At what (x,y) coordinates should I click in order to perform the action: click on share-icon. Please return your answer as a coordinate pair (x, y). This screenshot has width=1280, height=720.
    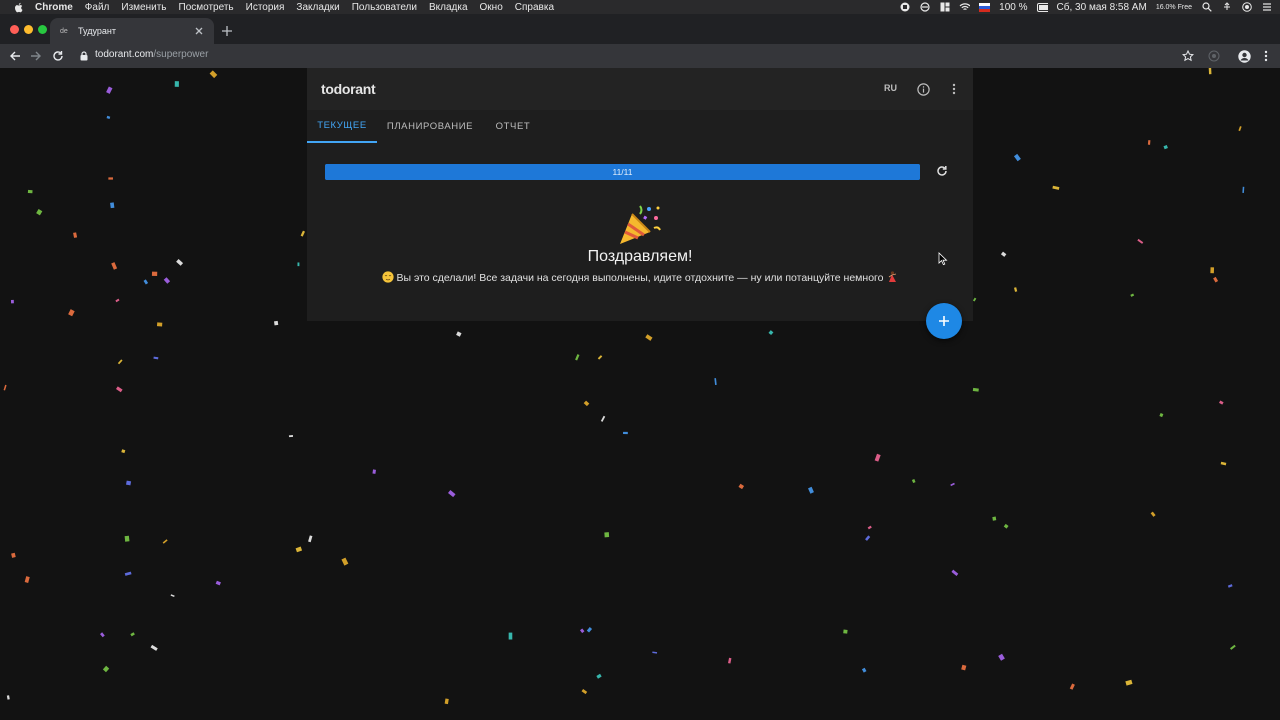
    Looking at the image, I should click on (1226, 7).